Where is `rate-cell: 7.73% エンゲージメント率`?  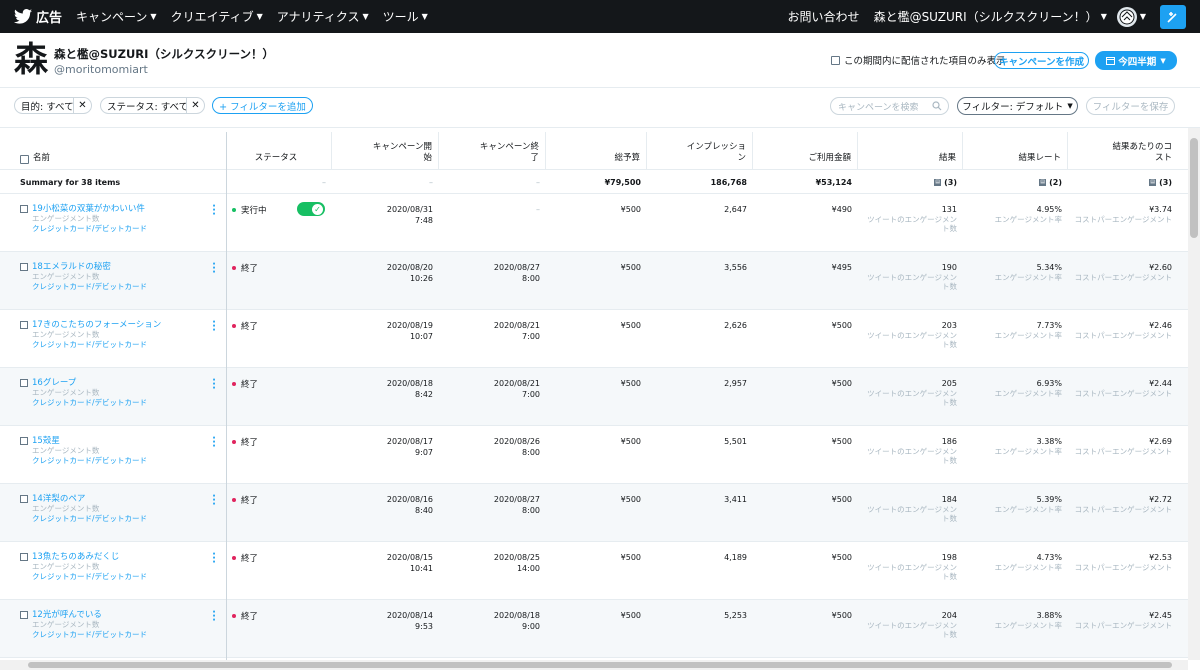
rate-cell: 7.73% エンゲージメント率 is located at coordinates (1015, 330).